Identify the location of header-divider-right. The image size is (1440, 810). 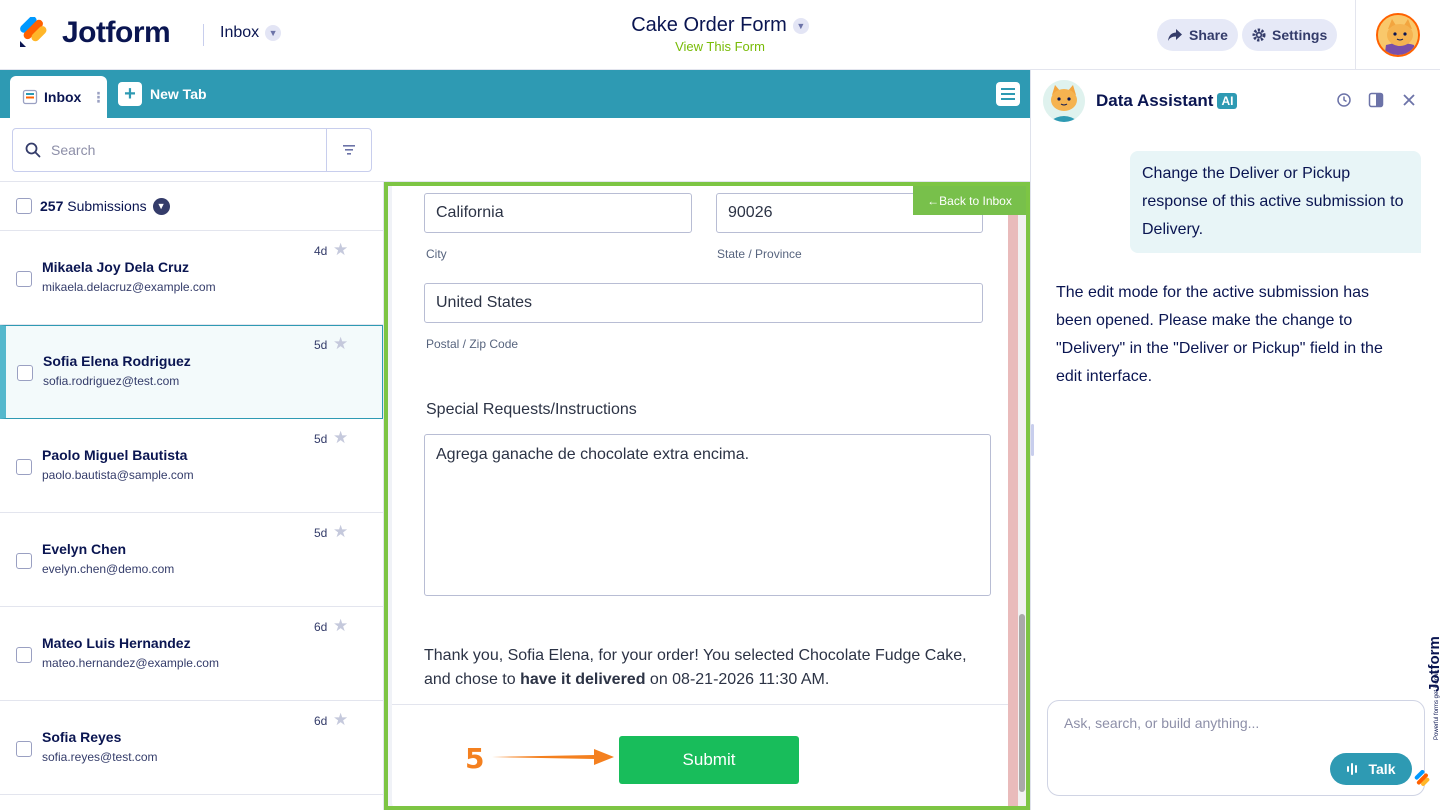
(1355, 35).